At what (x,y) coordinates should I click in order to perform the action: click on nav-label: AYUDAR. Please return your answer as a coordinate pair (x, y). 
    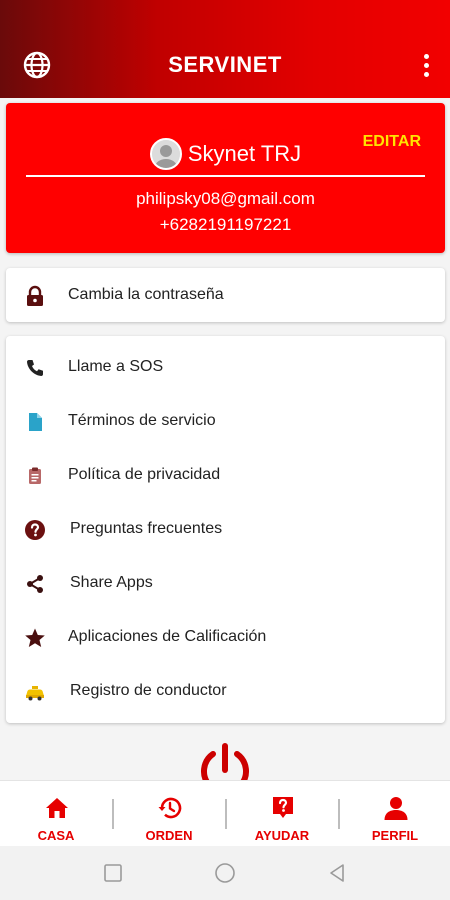
    Looking at the image, I should click on (282, 835).